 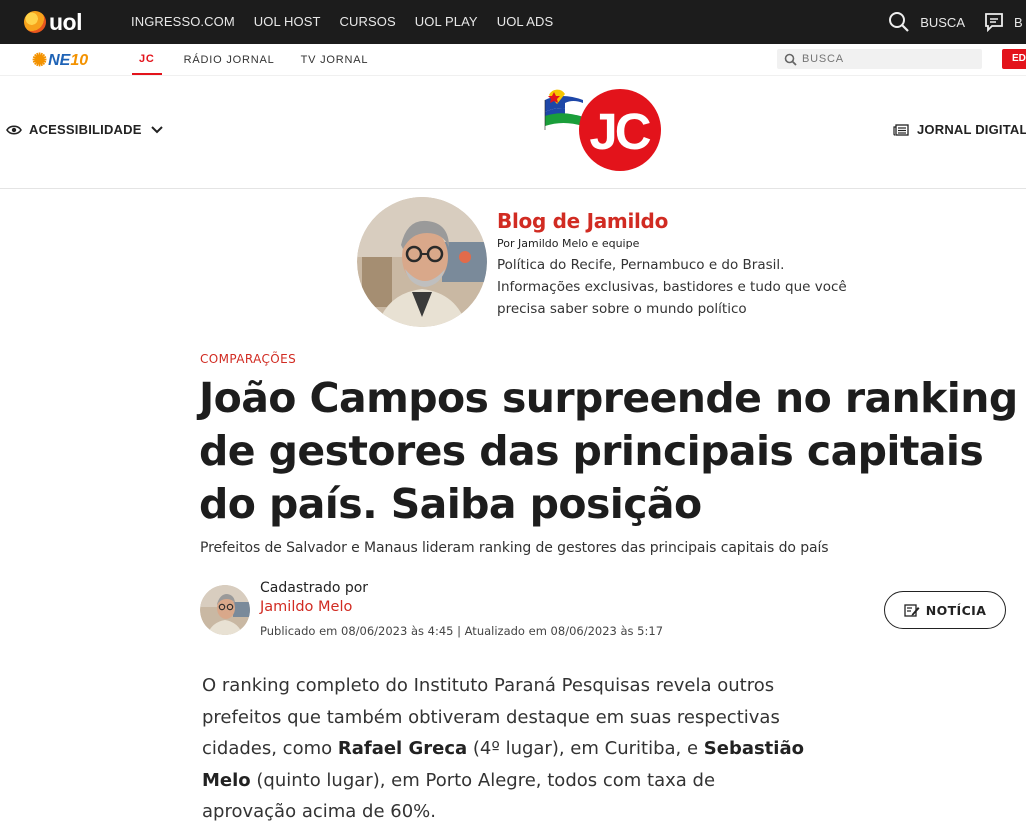 I want to click on jc-header: ACESSIBILIDADE JC JORNAL DIGITAL, so click(x=513, y=132).